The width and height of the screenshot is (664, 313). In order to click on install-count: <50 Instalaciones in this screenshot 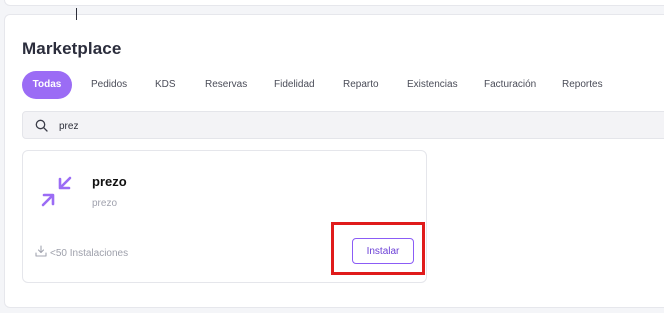, I will do `click(81, 252)`.